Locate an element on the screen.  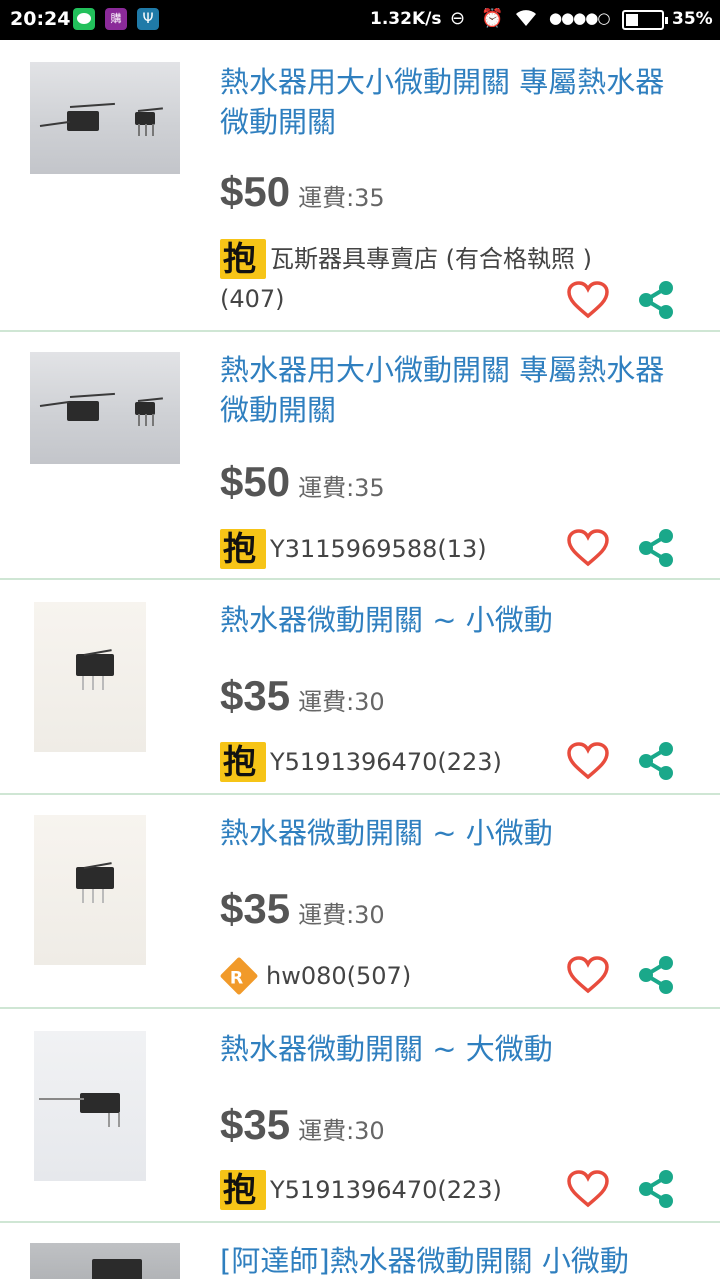
battery-percent: 35% is located at coordinates (692, 19).